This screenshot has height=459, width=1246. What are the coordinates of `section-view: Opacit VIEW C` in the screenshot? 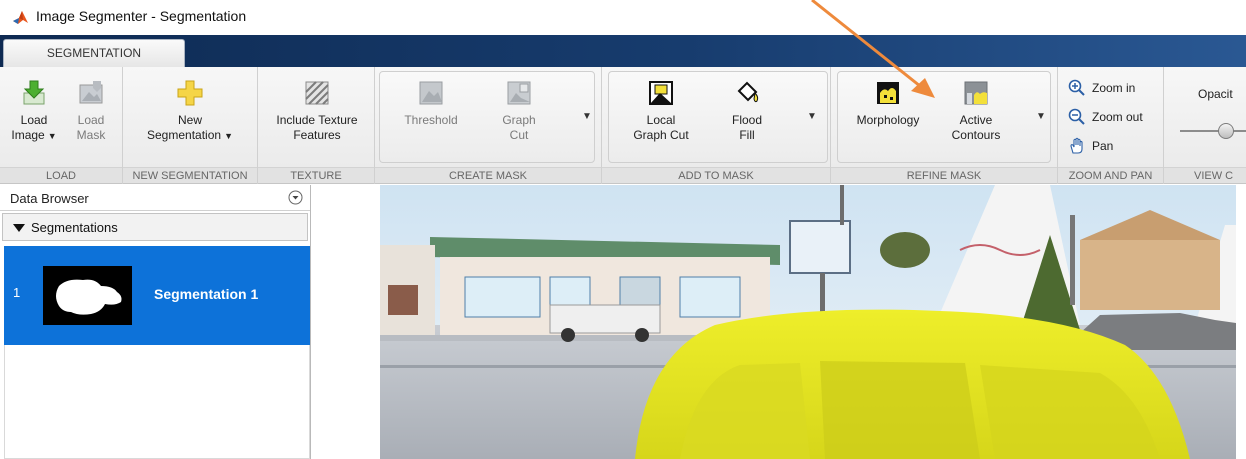 It's located at (1205, 125).